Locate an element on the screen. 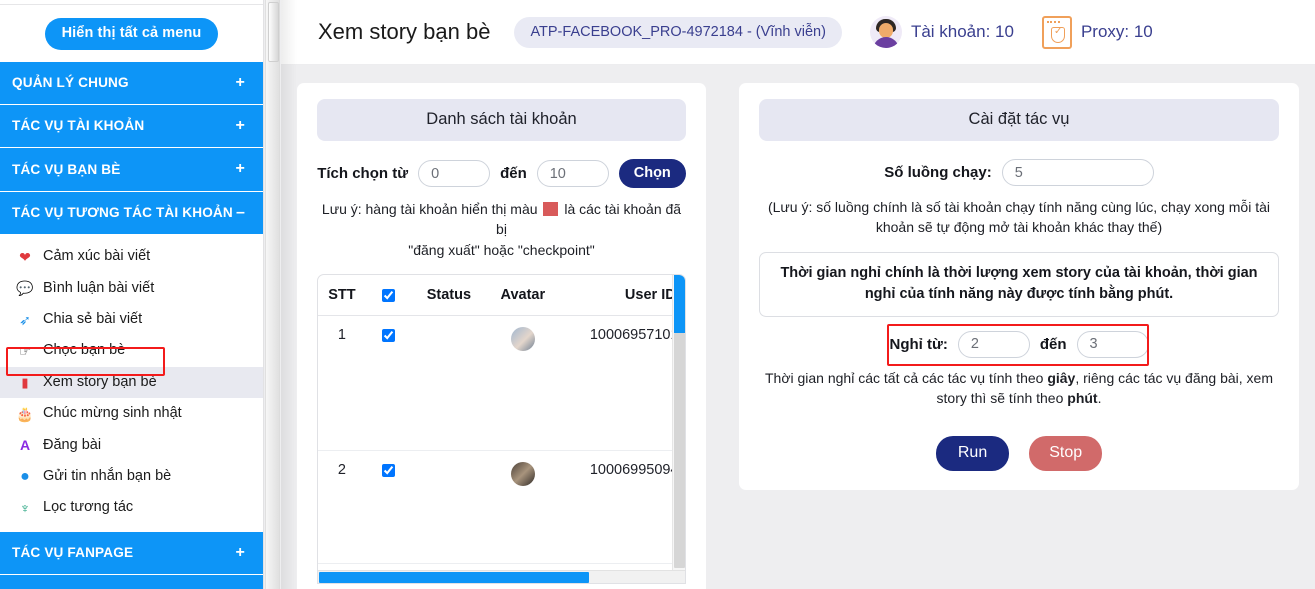 The image size is (1315, 589). th-select-all is located at coordinates (388, 295).